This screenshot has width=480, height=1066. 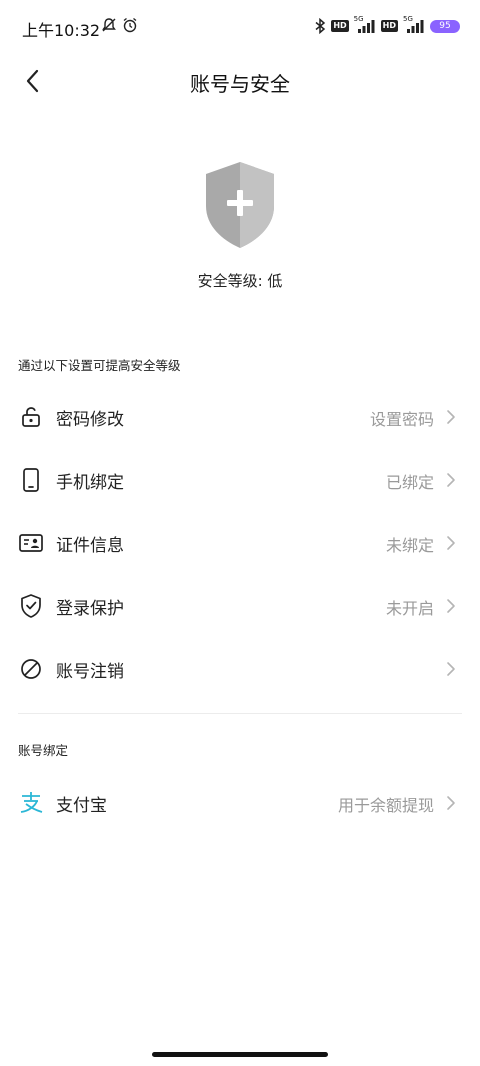 I want to click on back-arrow-icon, so click(x=32, y=81).